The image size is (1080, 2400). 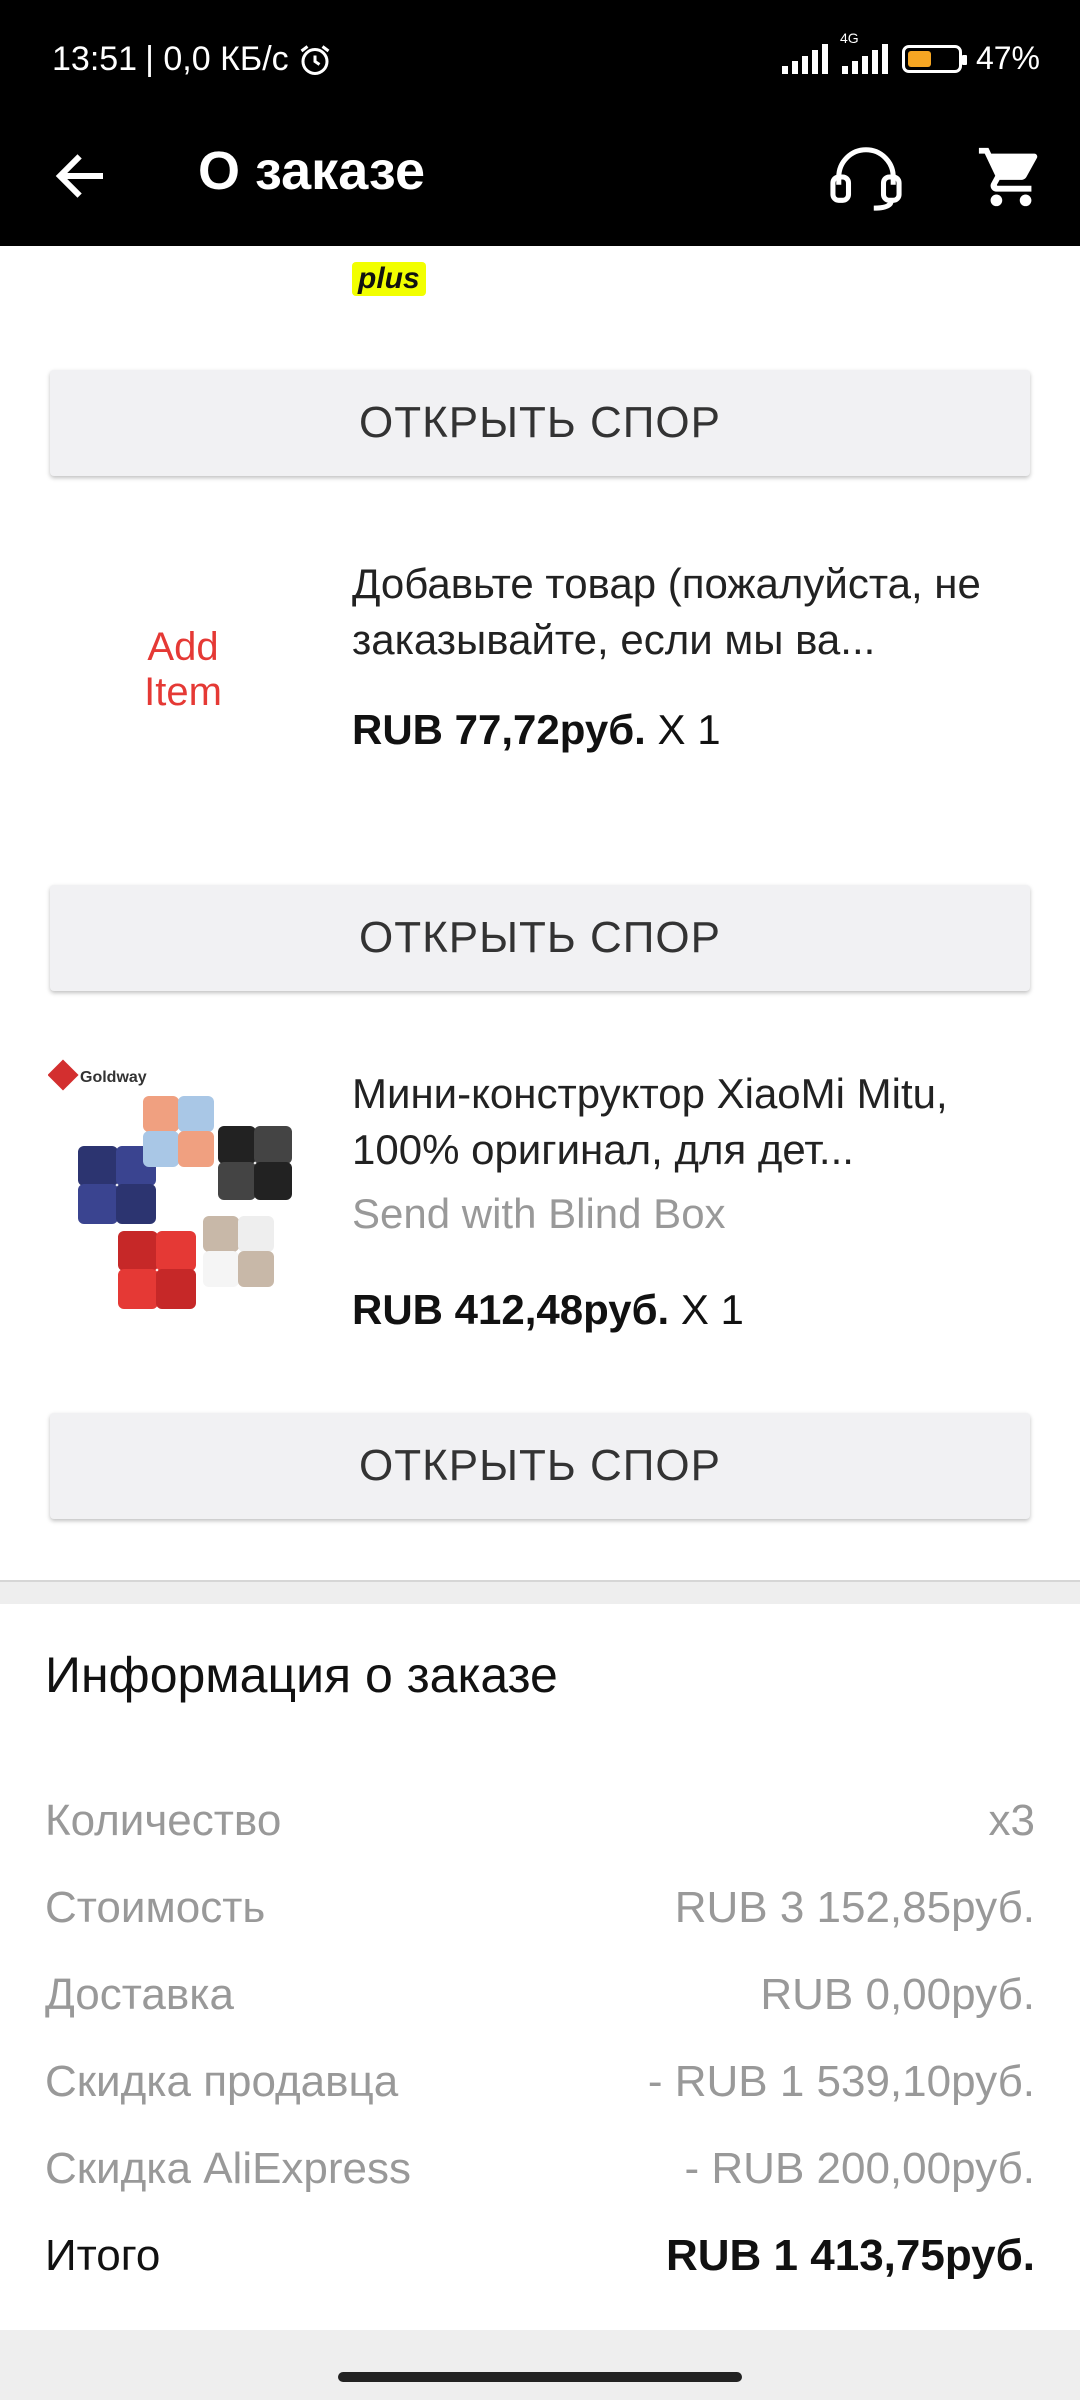 I want to click on status-left: 13:51 | 0,0 КБ/с, so click(x=192, y=59).